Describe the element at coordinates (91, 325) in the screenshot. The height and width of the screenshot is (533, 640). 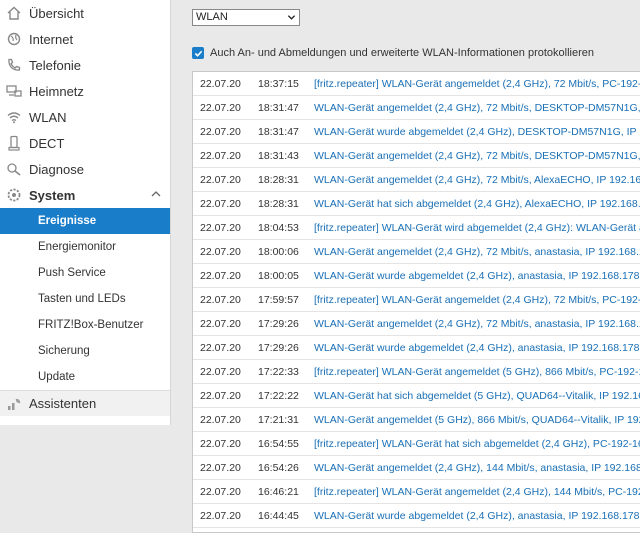
I see `sidebar-subitem-label: FRITZ!Box-Benutzer` at that location.